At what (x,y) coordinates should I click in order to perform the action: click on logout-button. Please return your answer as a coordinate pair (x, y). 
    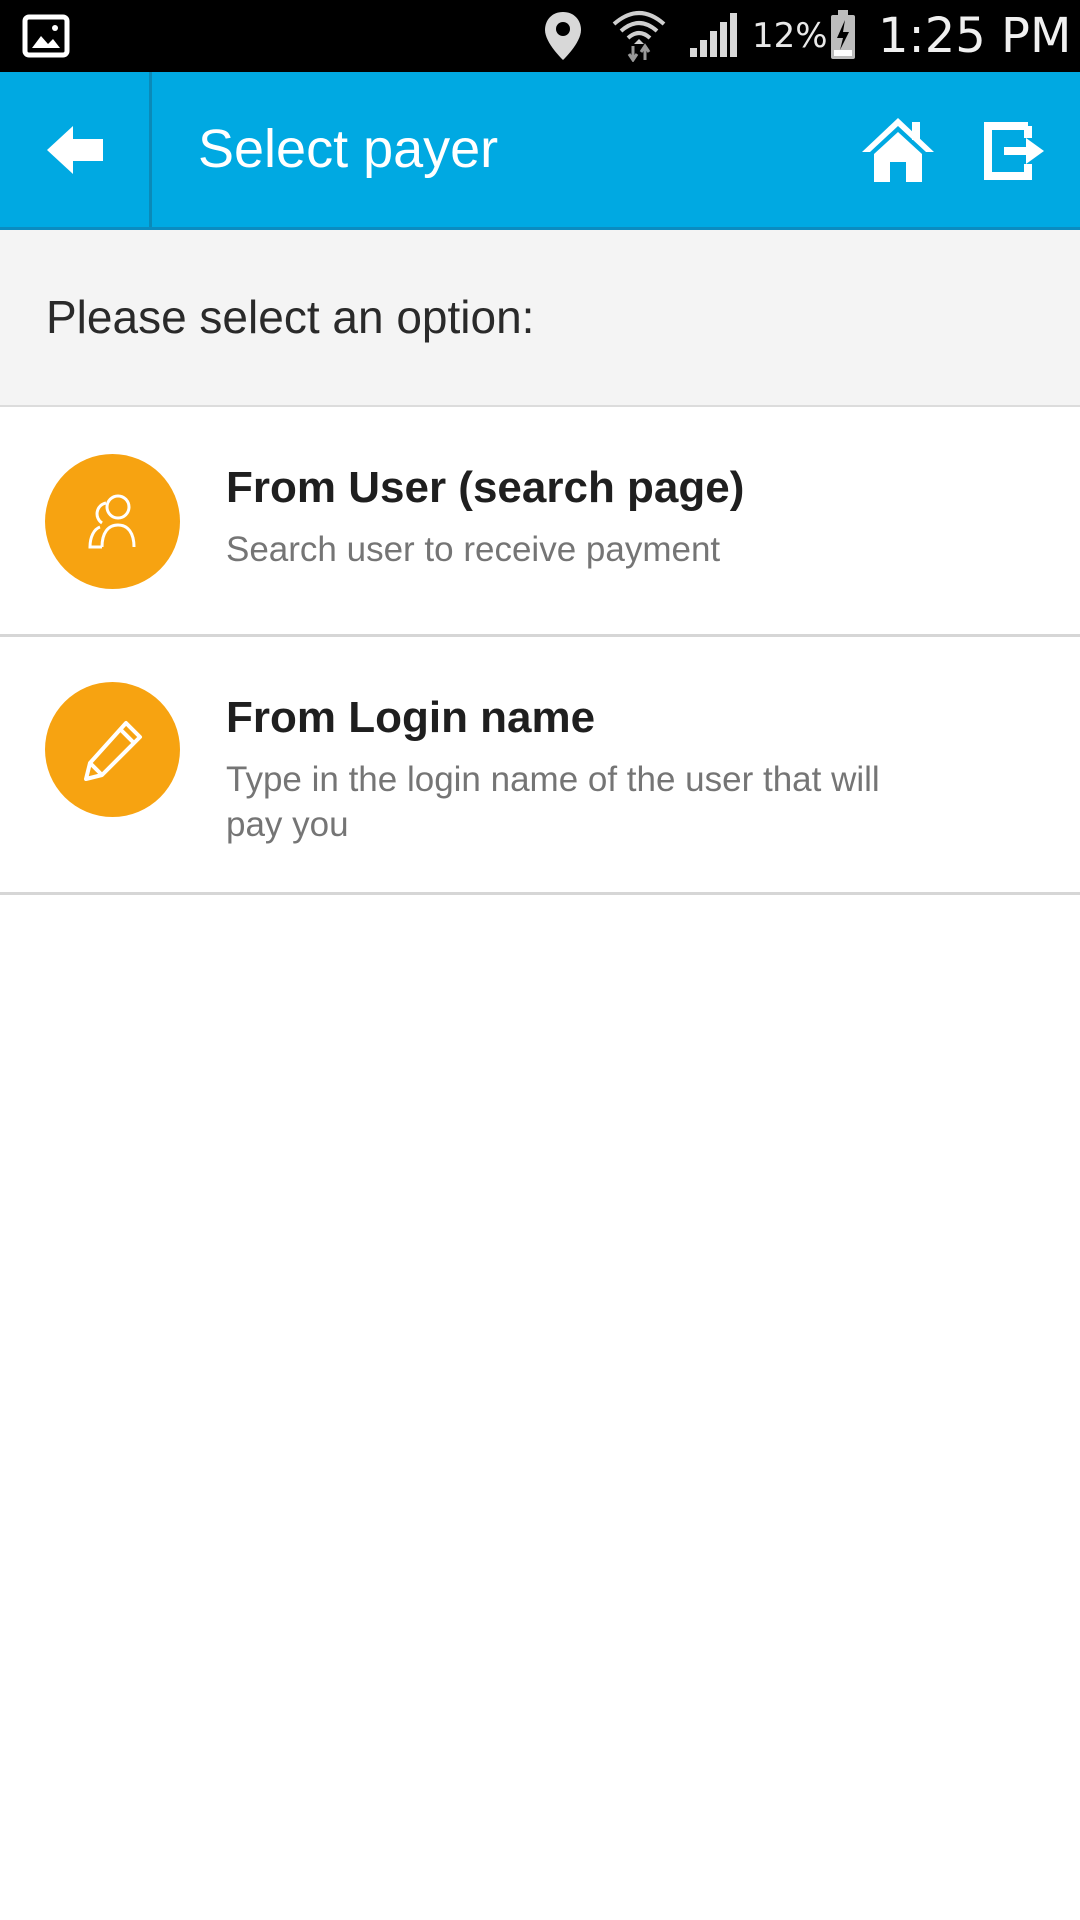
    Looking at the image, I should click on (1017, 151).